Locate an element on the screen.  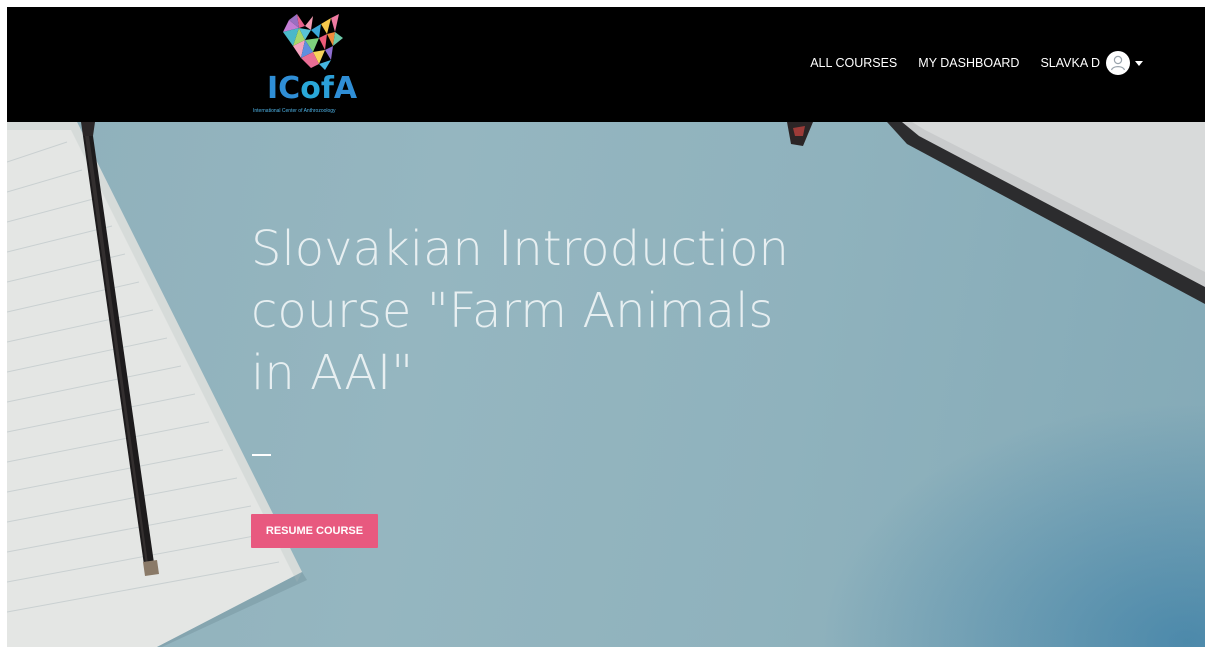
logo-letter: A is located at coordinates (345, 88).